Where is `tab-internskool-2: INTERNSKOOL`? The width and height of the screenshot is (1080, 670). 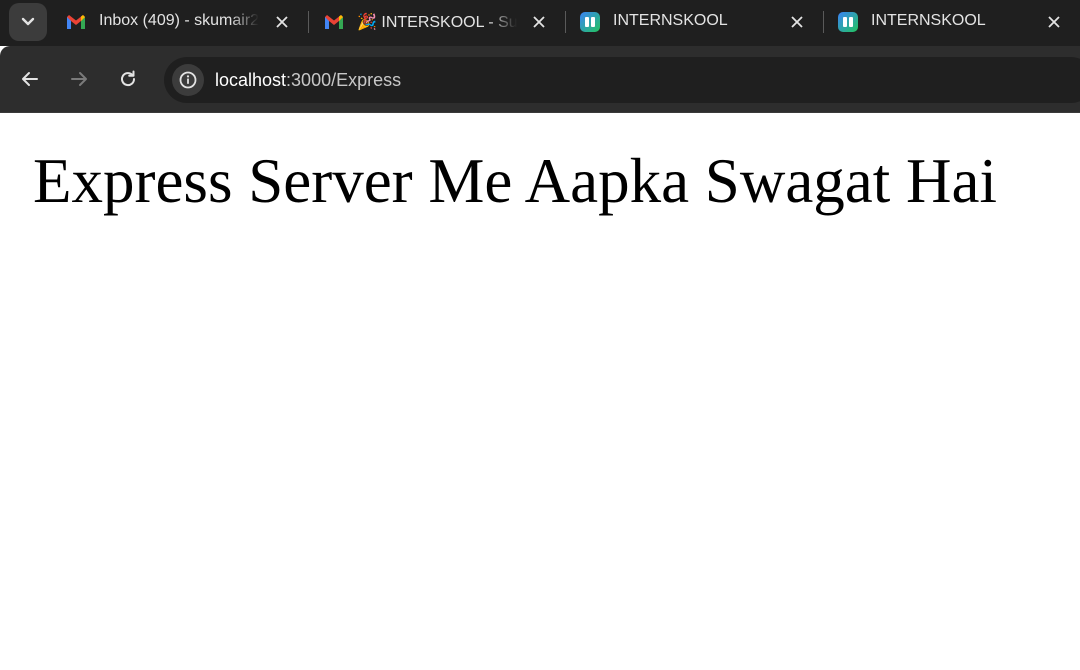 tab-internskool-2: INTERNSKOOL is located at coordinates (954, 22).